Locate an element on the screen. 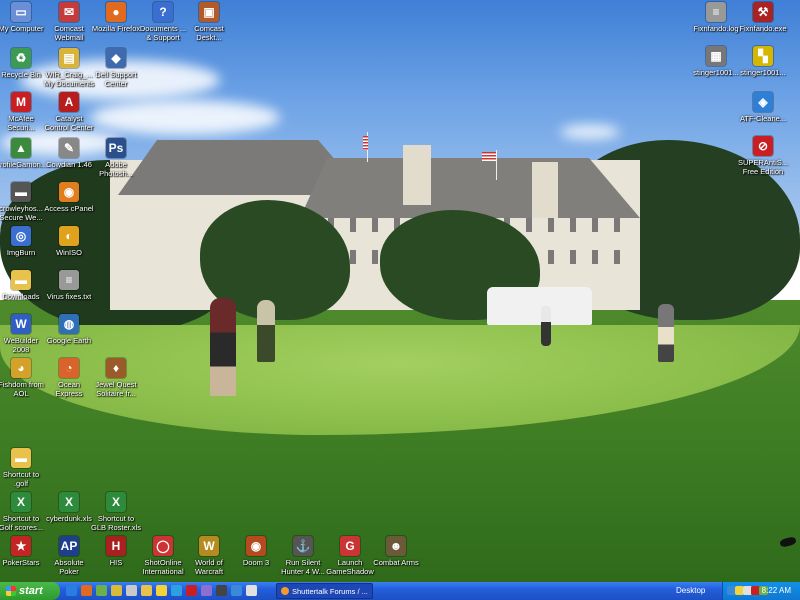 This screenshot has width=800, height=600. desktop-icon: ◆ Dell Support Center is located at coordinates (116, 68).